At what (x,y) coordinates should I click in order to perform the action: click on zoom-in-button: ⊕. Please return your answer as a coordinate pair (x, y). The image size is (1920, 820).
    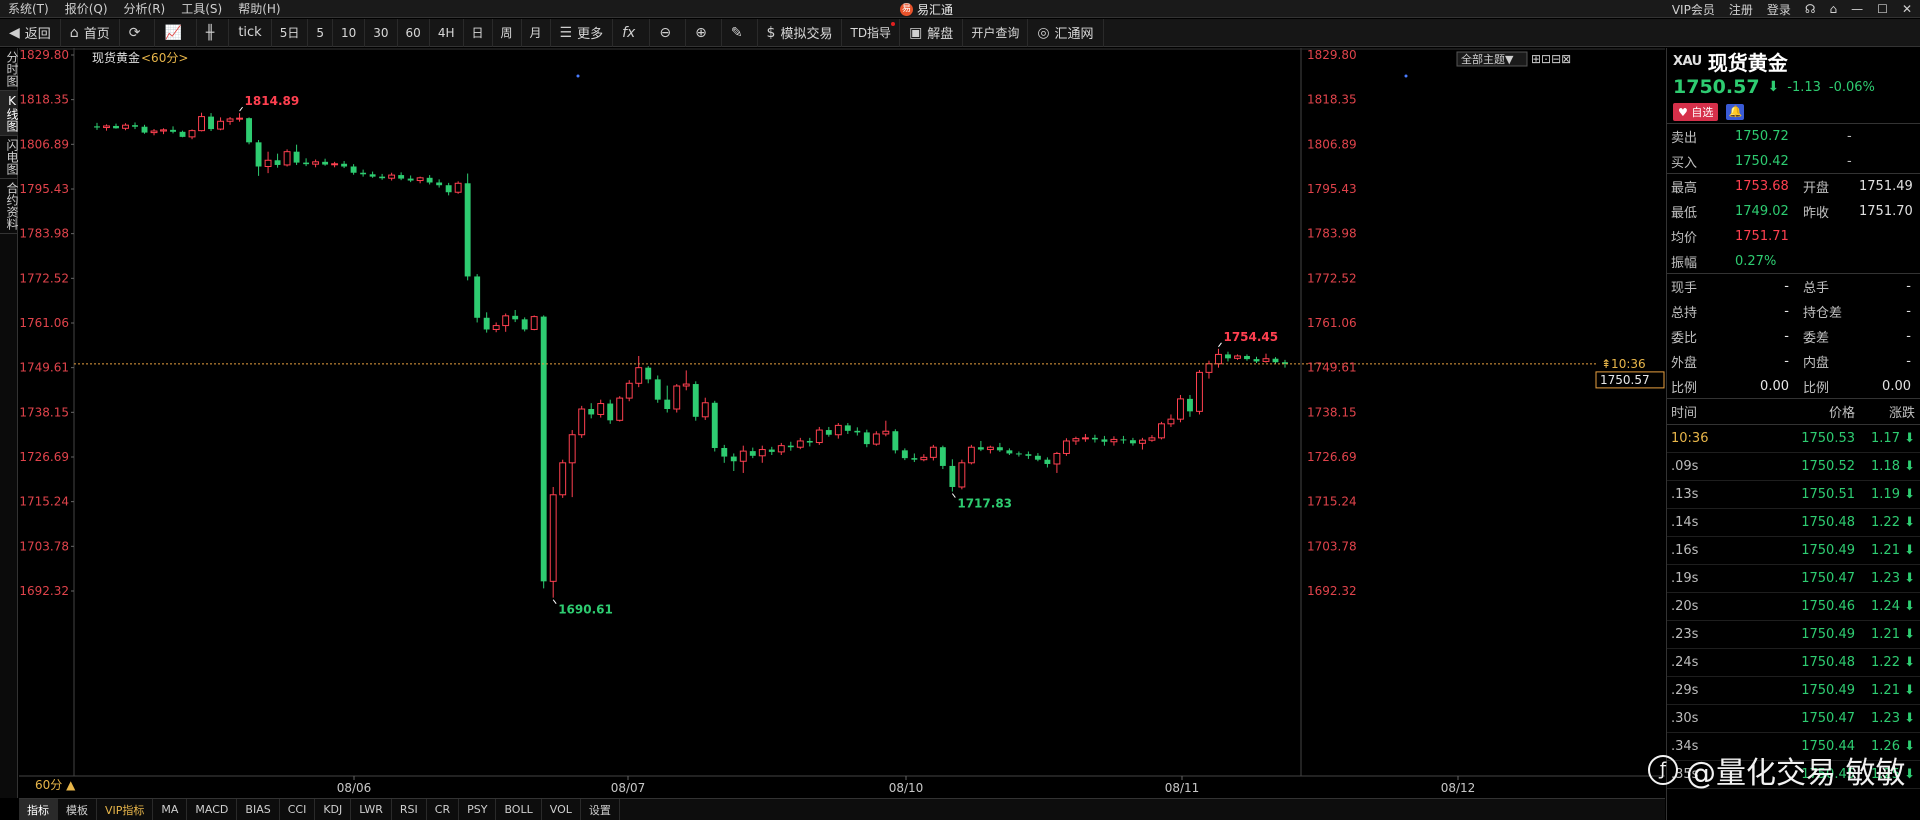
    Looking at the image, I should click on (704, 32).